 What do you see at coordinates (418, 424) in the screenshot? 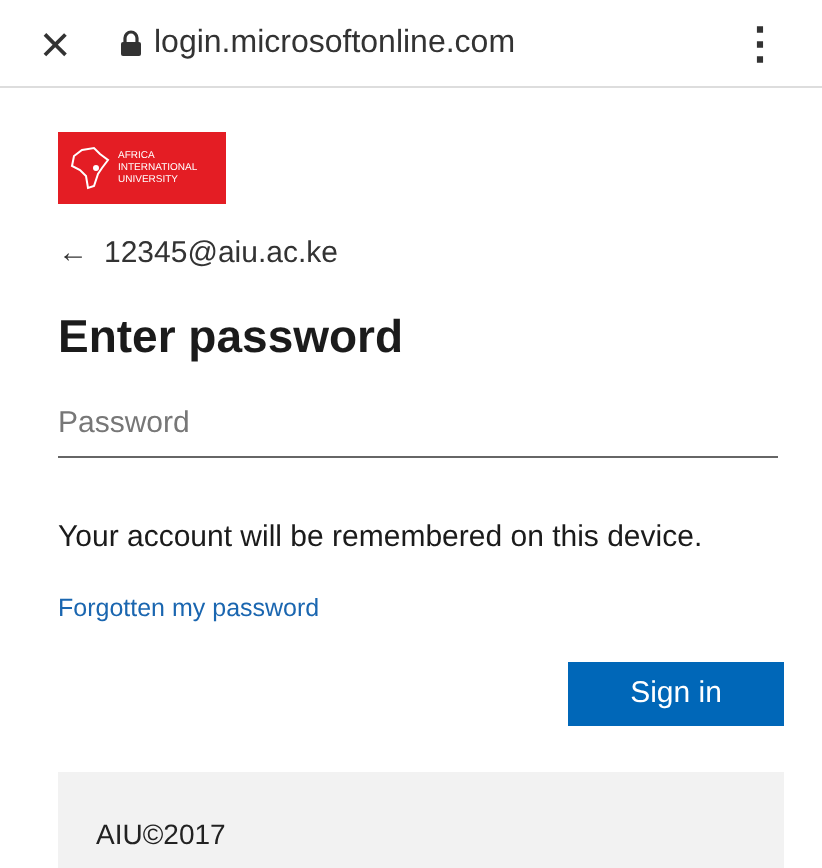
I see `password-field: Password` at bounding box center [418, 424].